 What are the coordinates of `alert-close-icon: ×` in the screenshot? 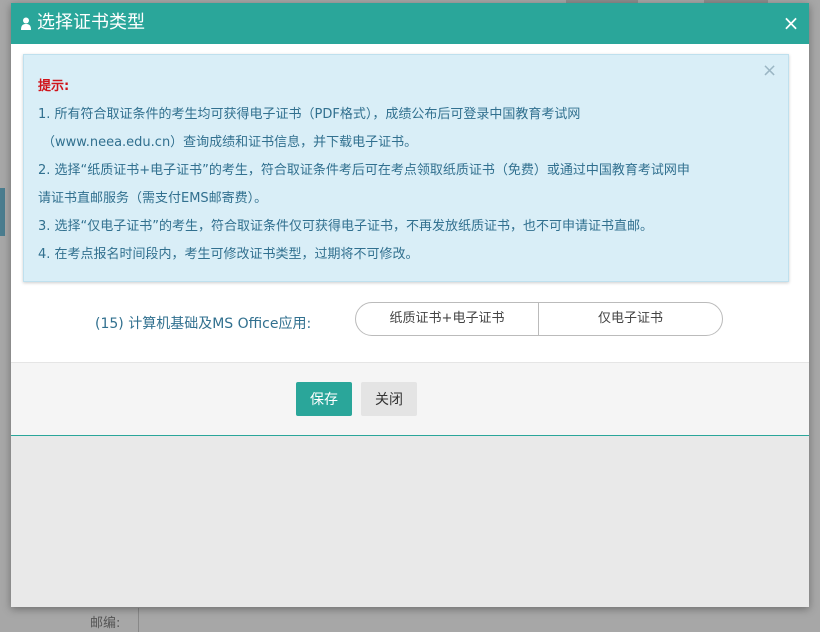 It's located at (769, 71).